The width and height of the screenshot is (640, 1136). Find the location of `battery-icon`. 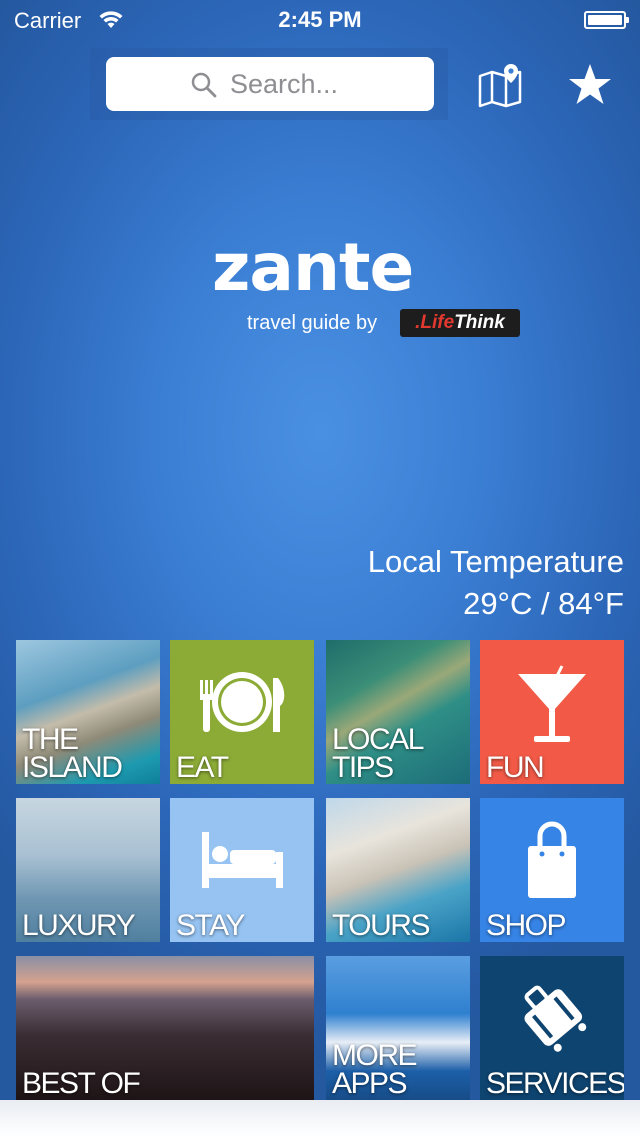

battery-icon is located at coordinates (606, 20).